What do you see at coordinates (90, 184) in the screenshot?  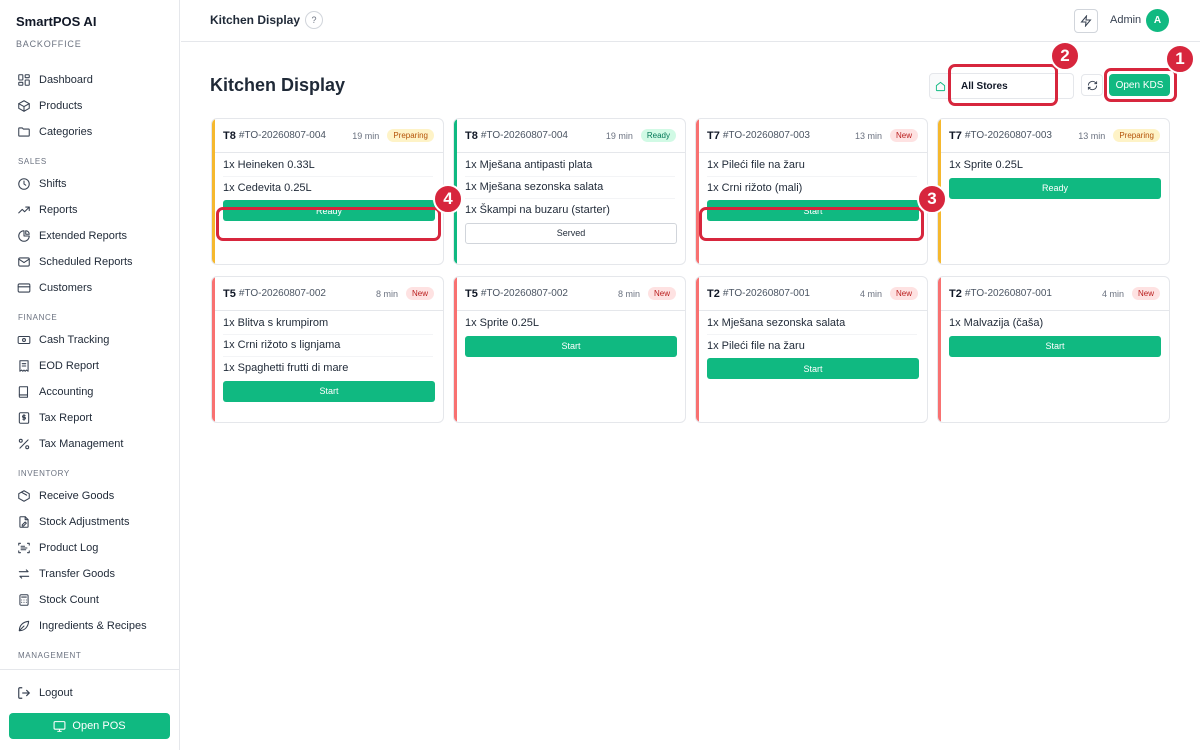 I see `sidebar-item-shifts: Shifts` at bounding box center [90, 184].